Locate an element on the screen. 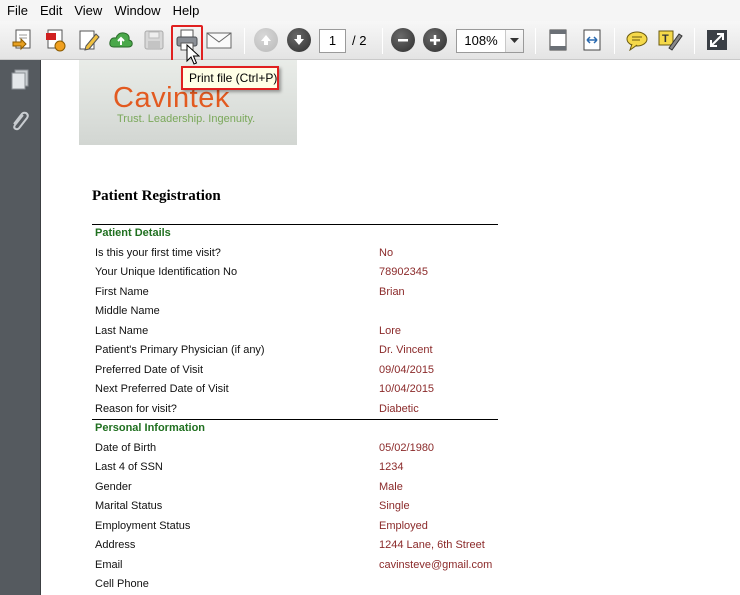 The image size is (740, 595). comment-icon is located at coordinates (637, 41).